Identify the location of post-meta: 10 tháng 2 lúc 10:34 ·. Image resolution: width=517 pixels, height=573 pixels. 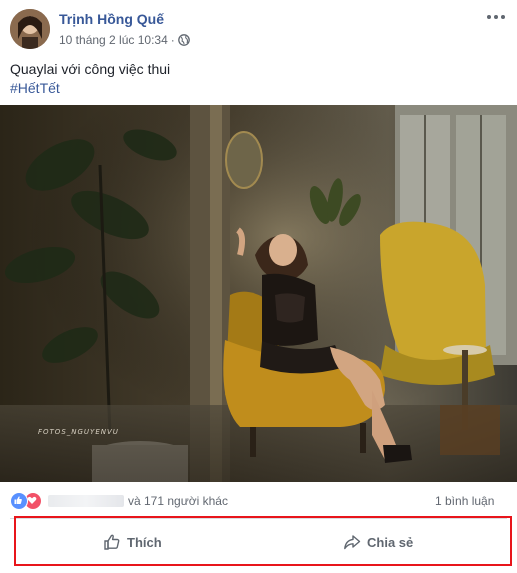
(124, 40).